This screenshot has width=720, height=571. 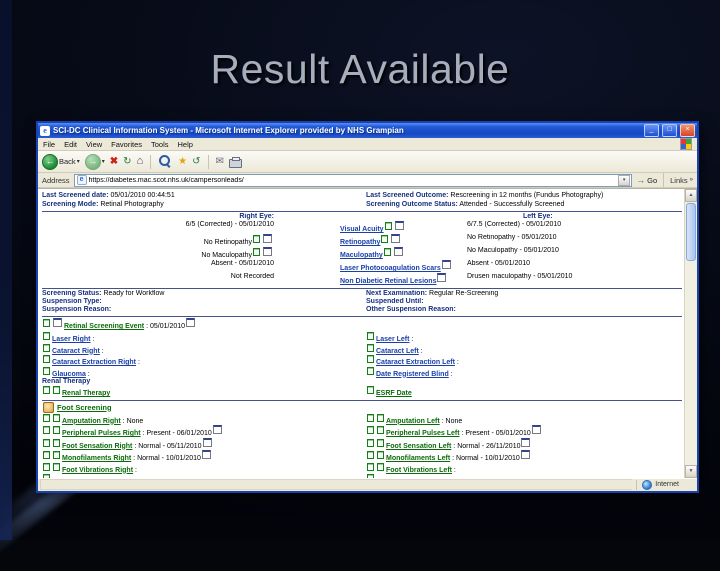 I want to click on link-esrf-date: ESRF Date, so click(x=394, y=393).